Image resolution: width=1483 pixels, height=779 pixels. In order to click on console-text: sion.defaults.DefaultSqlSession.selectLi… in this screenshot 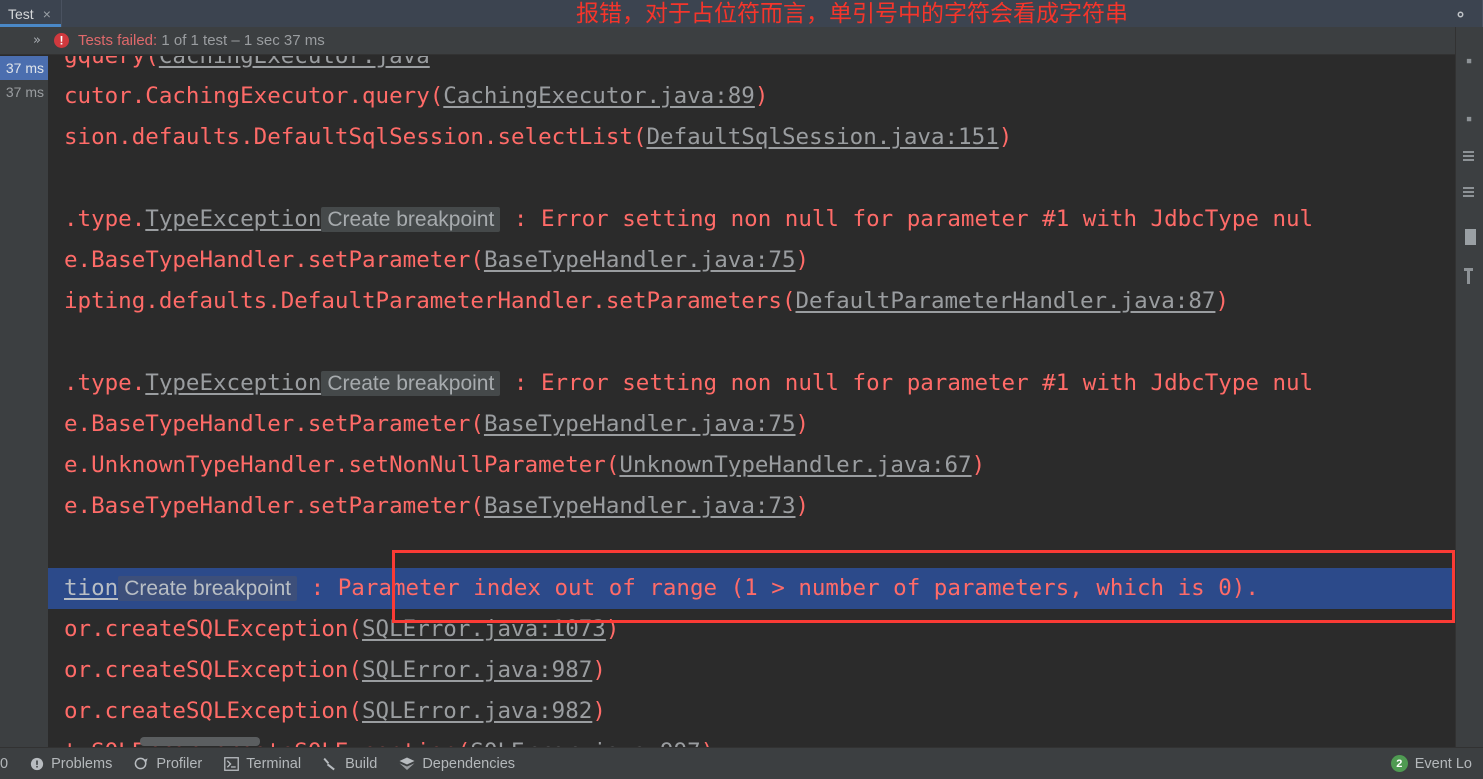, I will do `click(355, 137)`.